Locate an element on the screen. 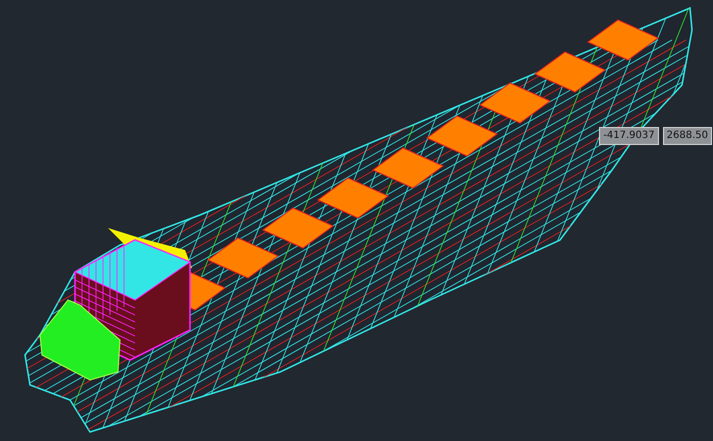 This screenshot has height=441, width=713. x-coordinate-field: -417.9037 is located at coordinates (629, 136).